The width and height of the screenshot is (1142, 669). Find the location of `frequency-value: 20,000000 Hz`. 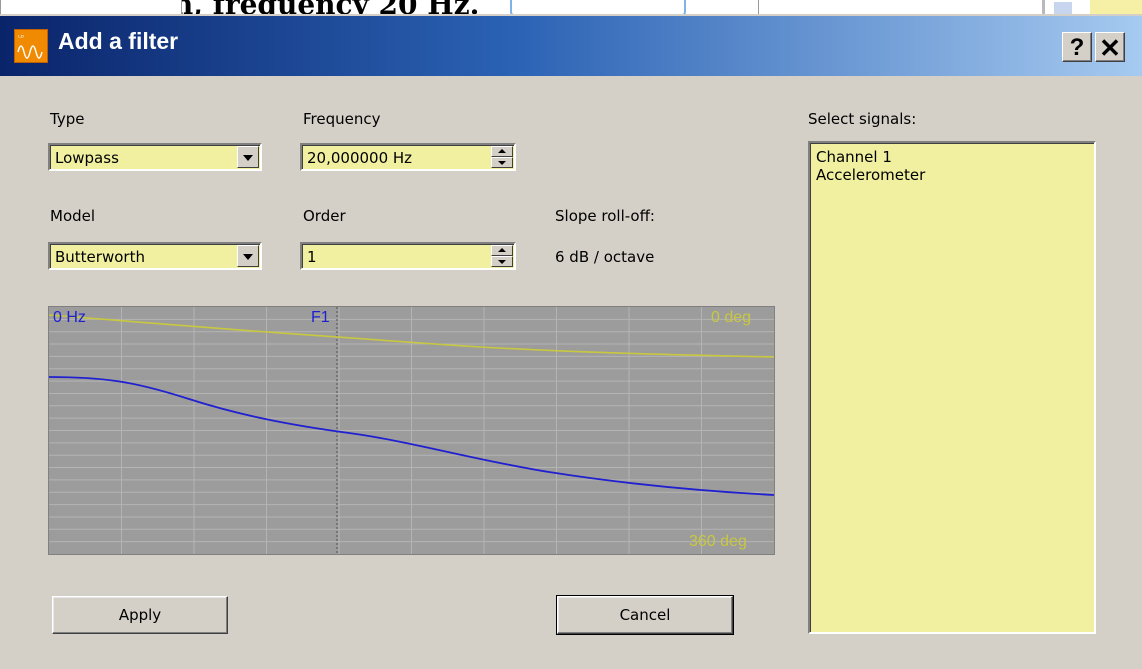

frequency-value: 20,000000 Hz is located at coordinates (360, 158).